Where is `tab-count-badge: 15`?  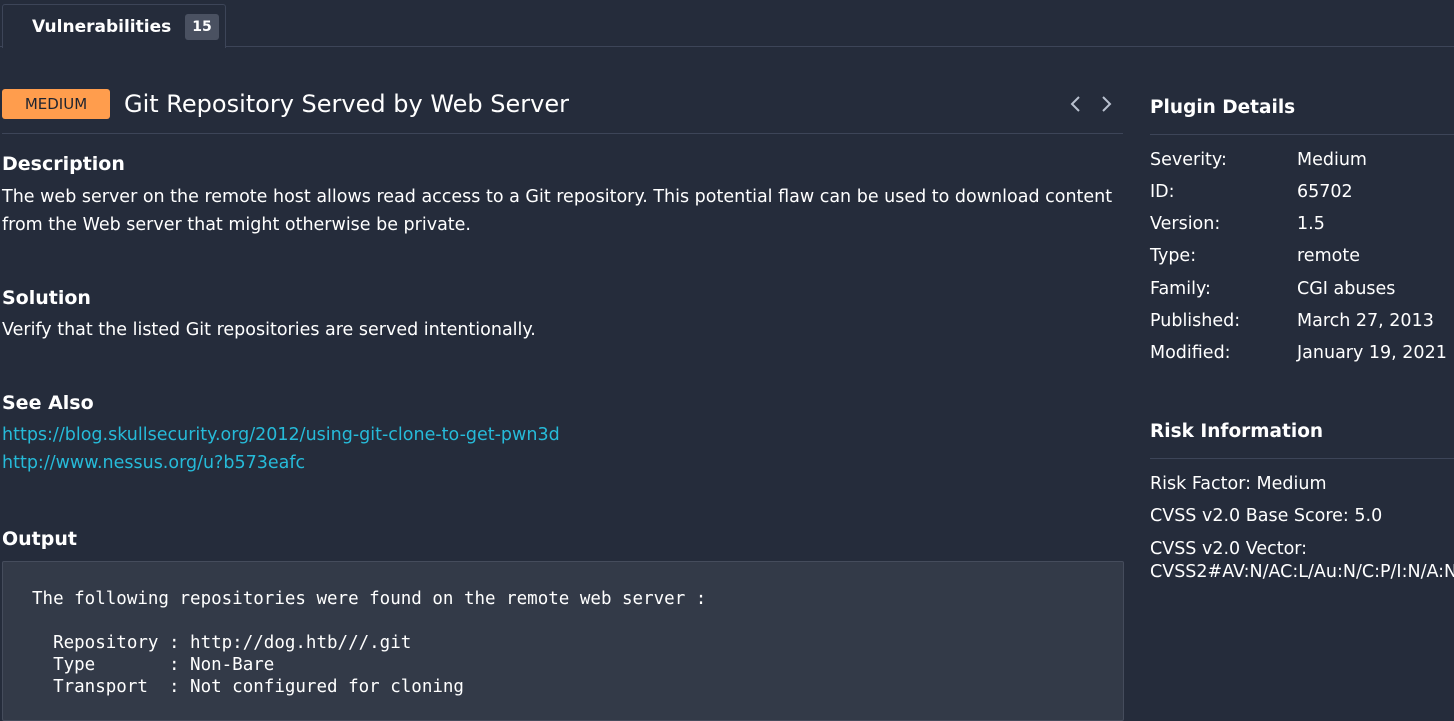 tab-count-badge: 15 is located at coordinates (202, 26).